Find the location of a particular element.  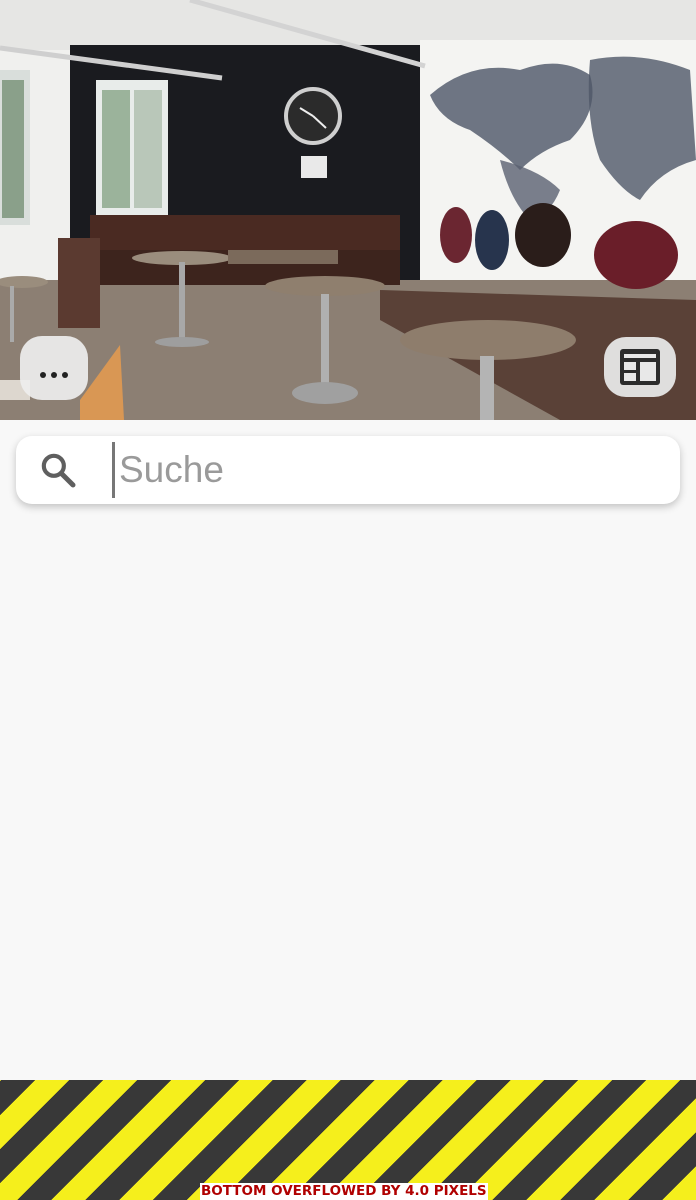

search-input is located at coordinates (386, 470).